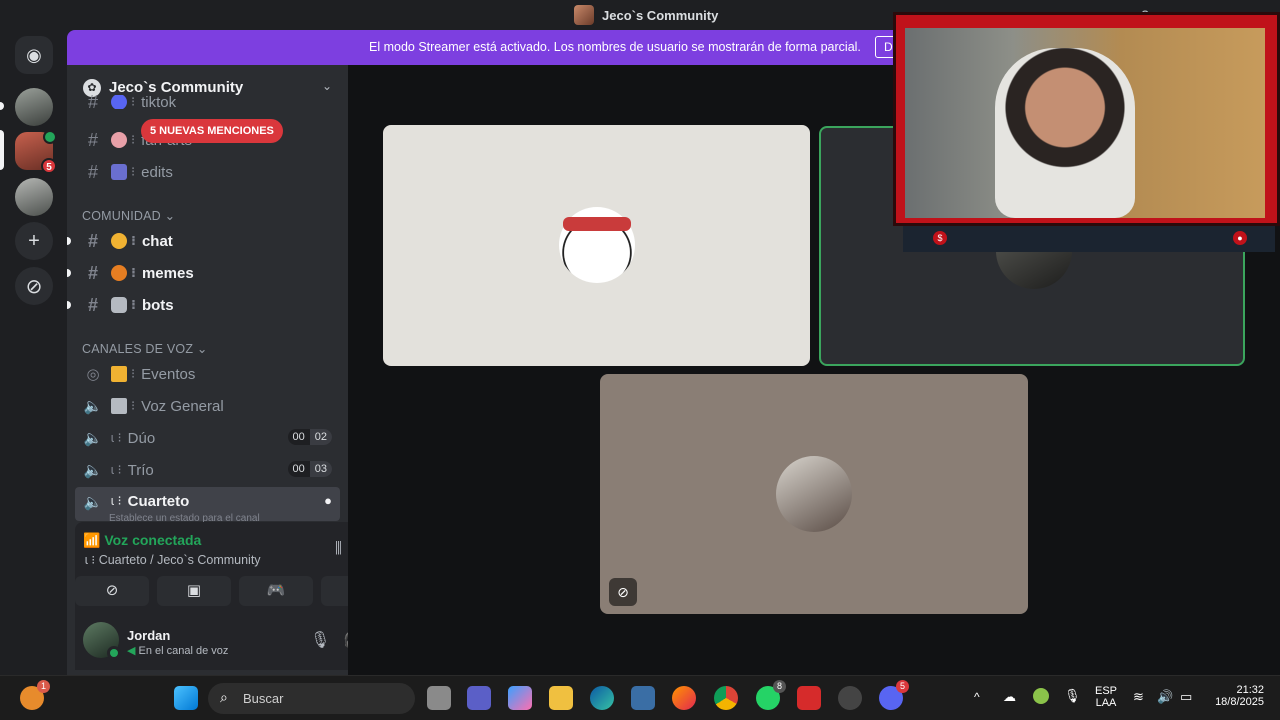 The image size is (1280, 720). Describe the element at coordinates (207, 470) in the screenshot. I see `voice-channel-trio: 🔈 ɩ ⁝ Trío 00 03` at that location.